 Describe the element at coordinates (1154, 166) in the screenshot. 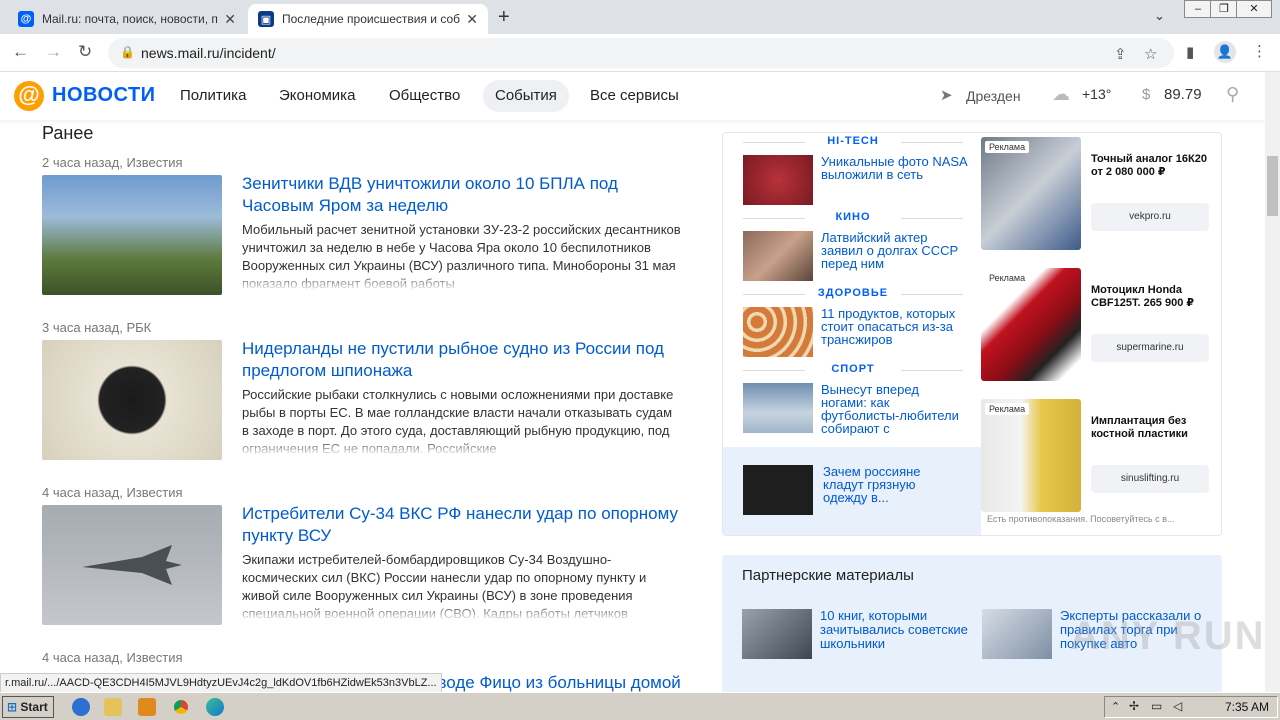

I see `ad-title: Точный аналог 16К20 от 2 080 000 ₽` at that location.